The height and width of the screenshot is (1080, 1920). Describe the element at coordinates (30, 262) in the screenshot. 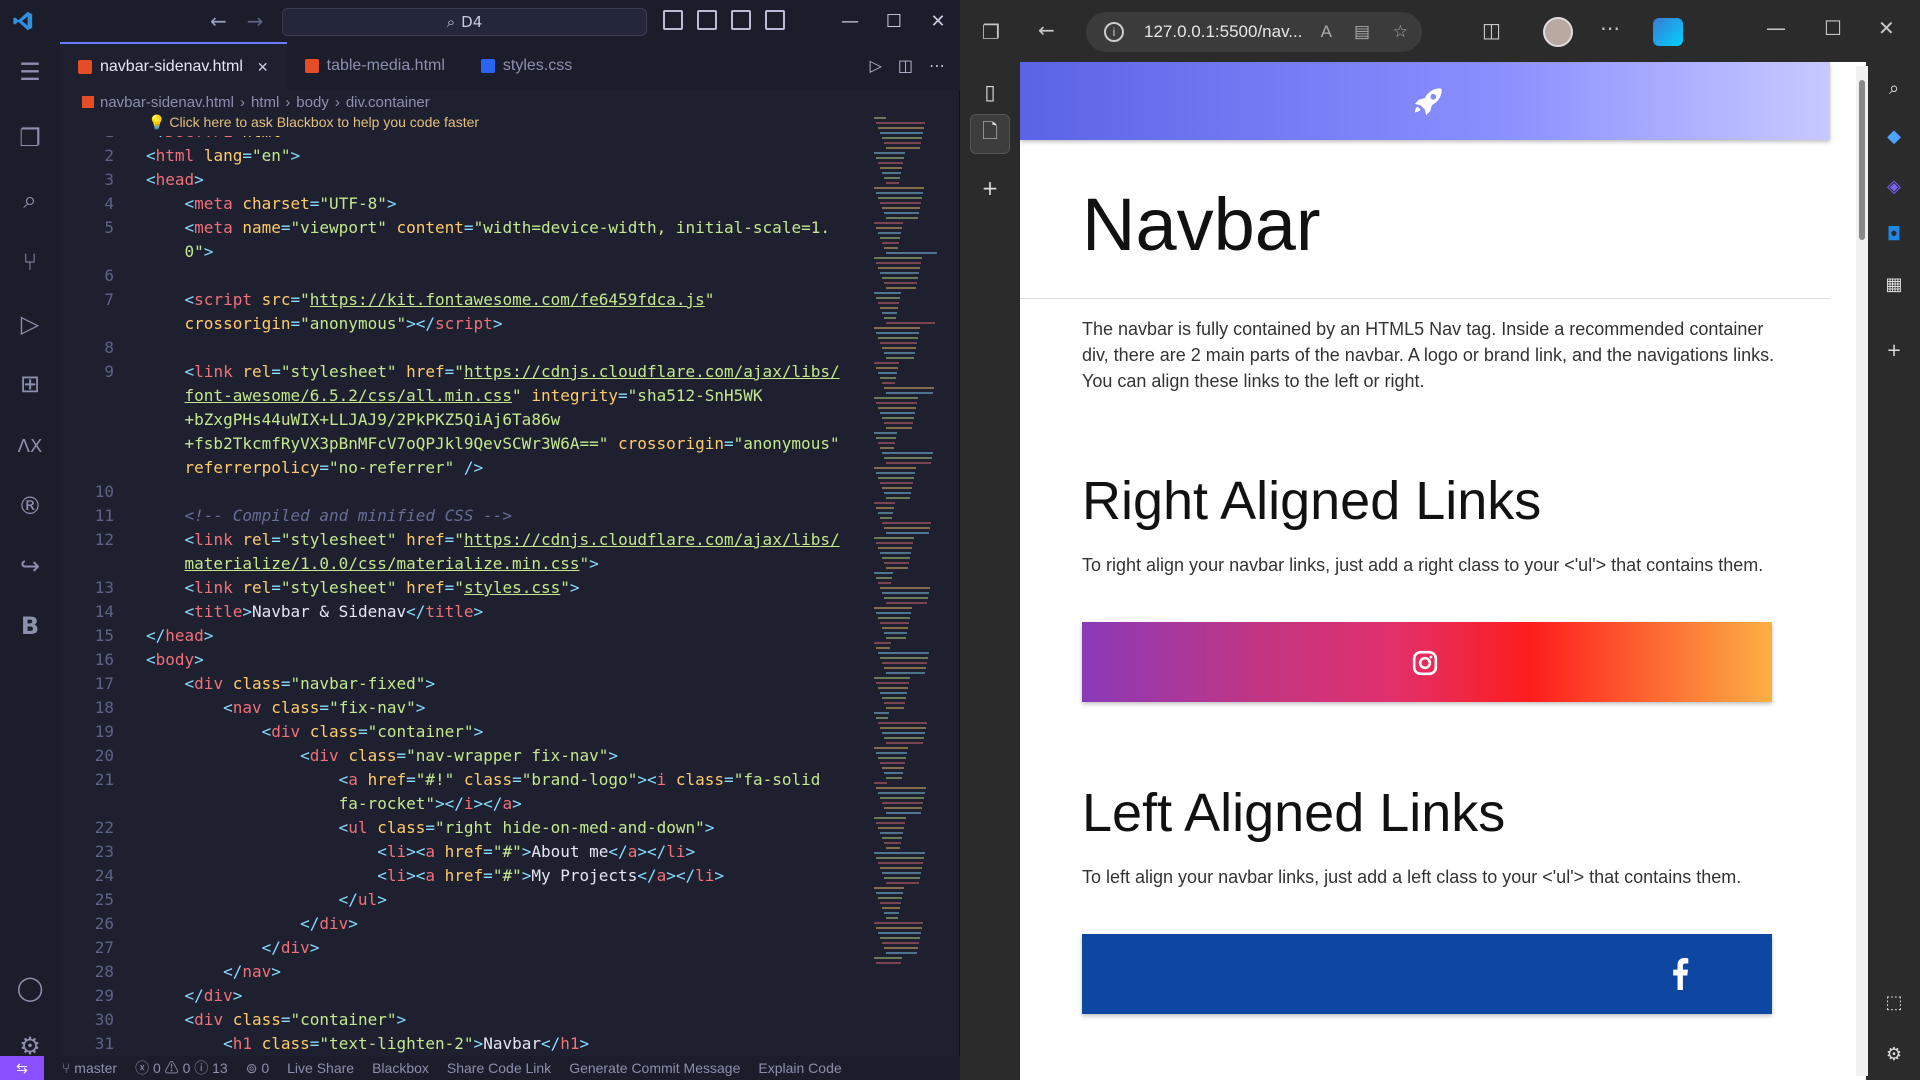

I see `source-control-icon: ⑂` at that location.